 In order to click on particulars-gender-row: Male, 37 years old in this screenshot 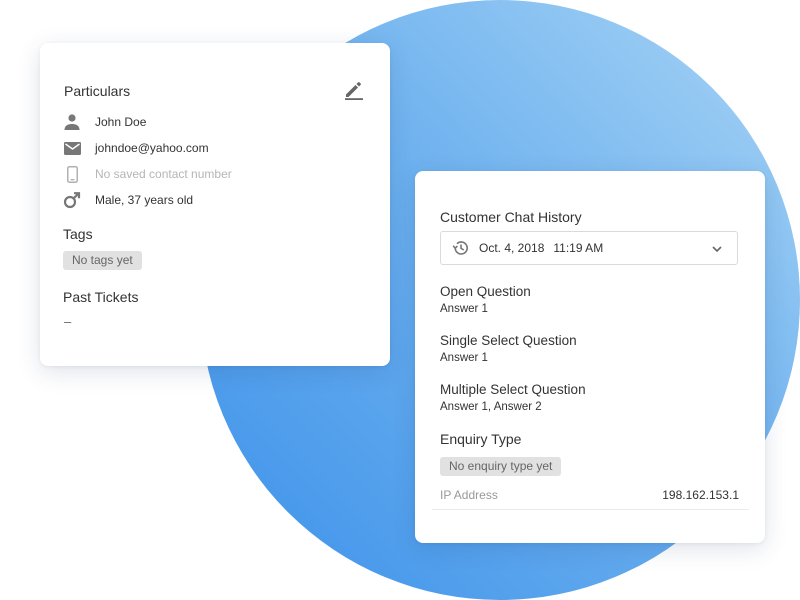, I will do `click(127, 200)`.